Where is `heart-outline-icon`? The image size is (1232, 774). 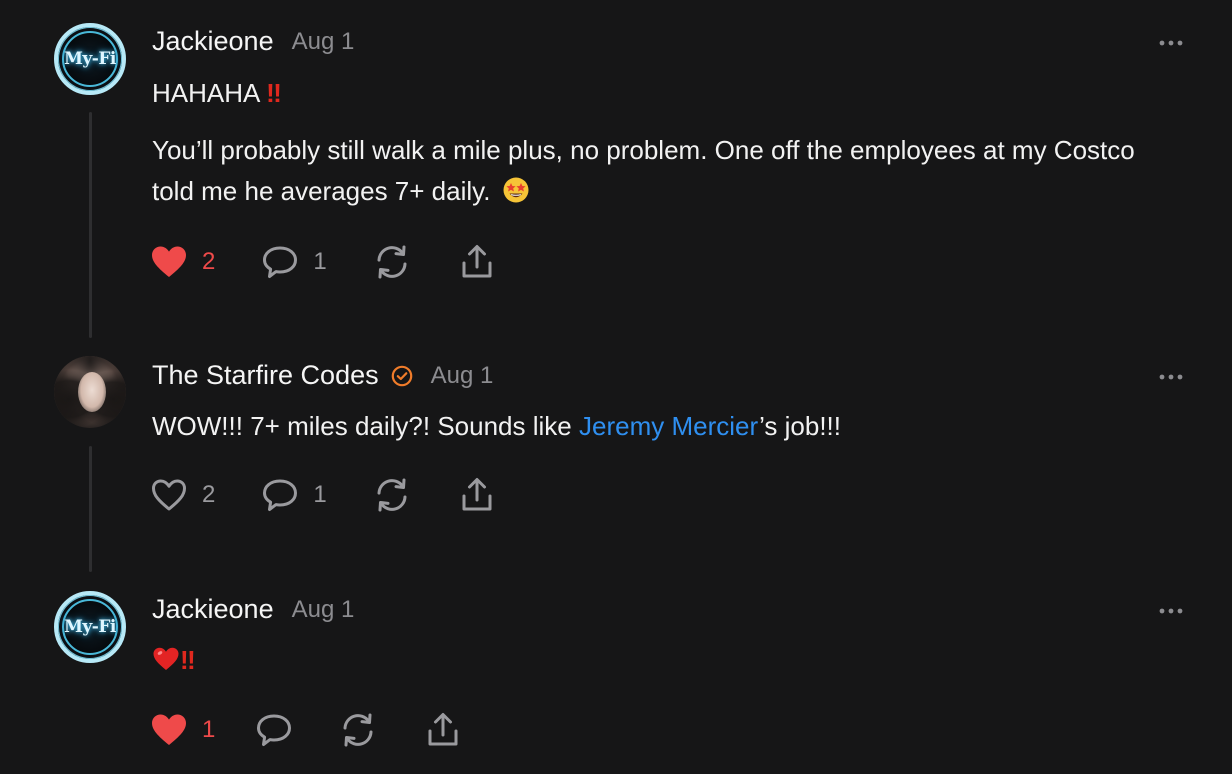 heart-outline-icon is located at coordinates (169, 495).